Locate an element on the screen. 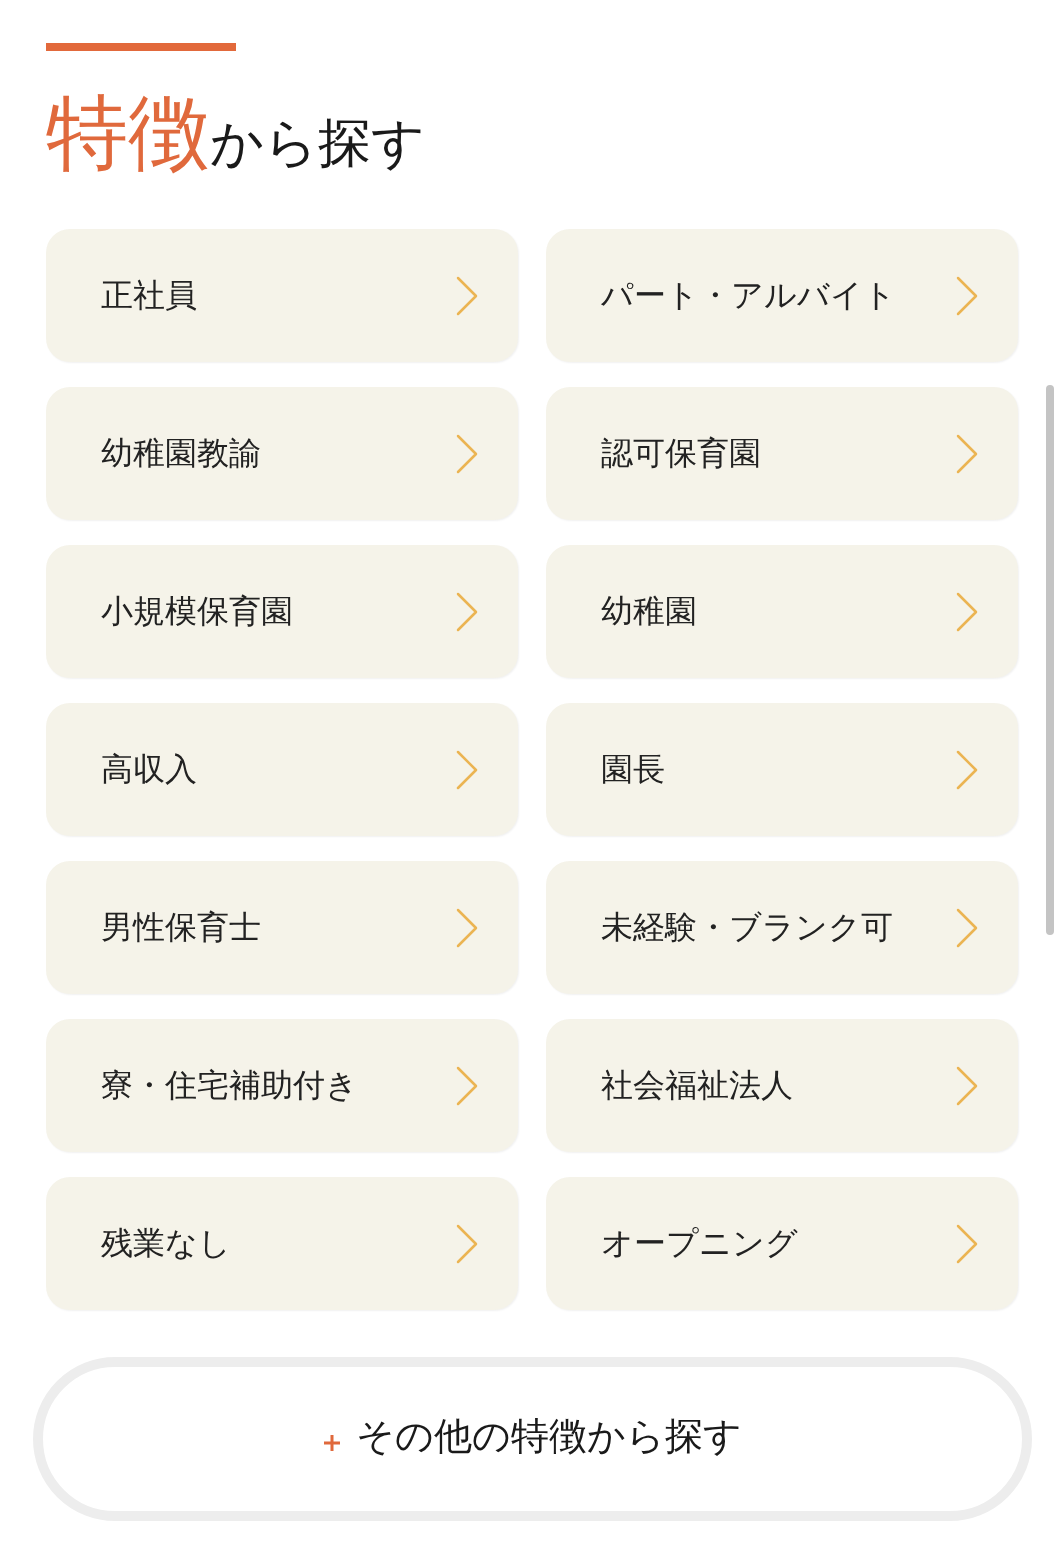 The image size is (1064, 1541). section-heading: 特徴から探す is located at coordinates (235, 133).